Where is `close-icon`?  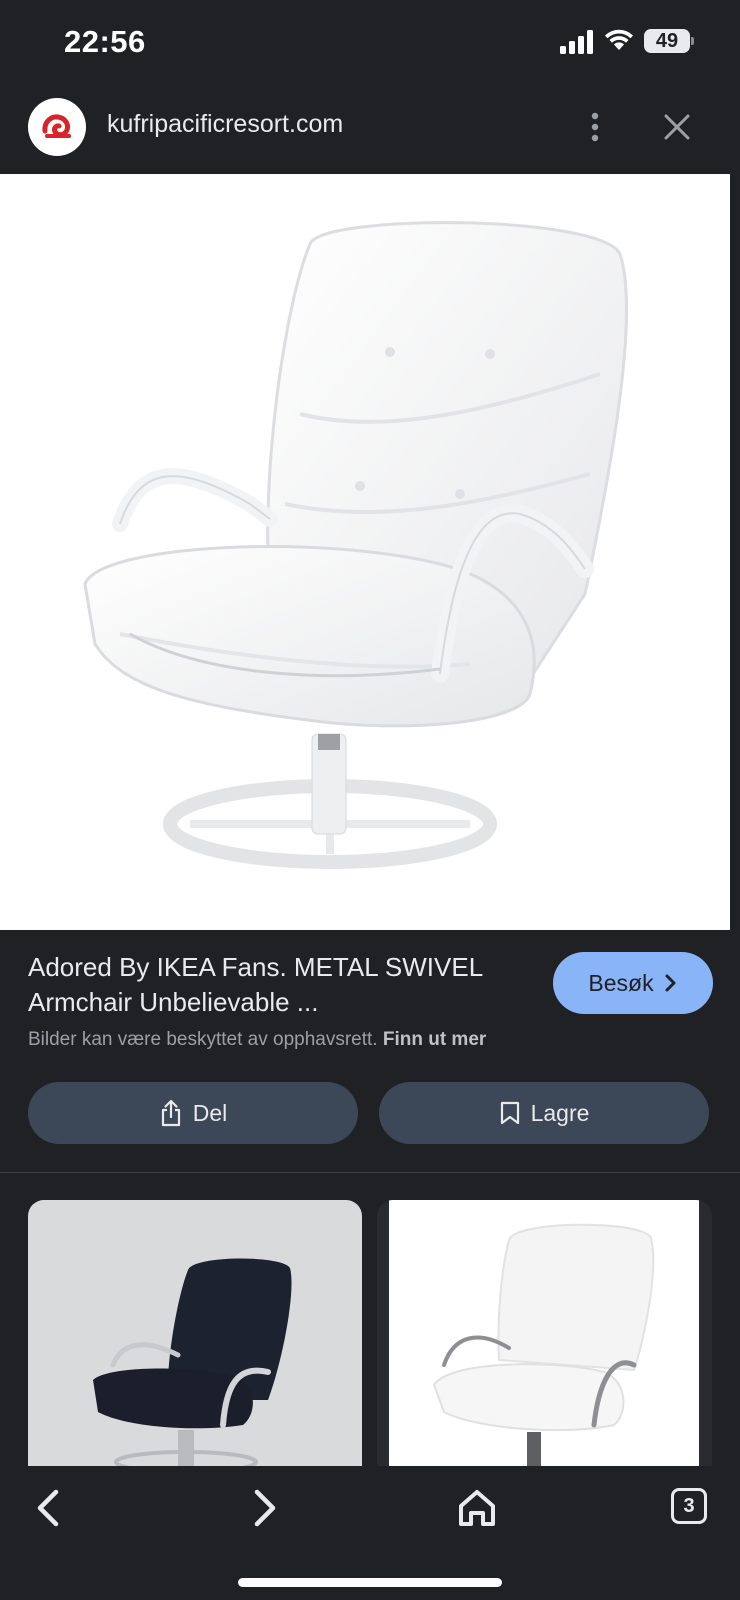 close-icon is located at coordinates (677, 127).